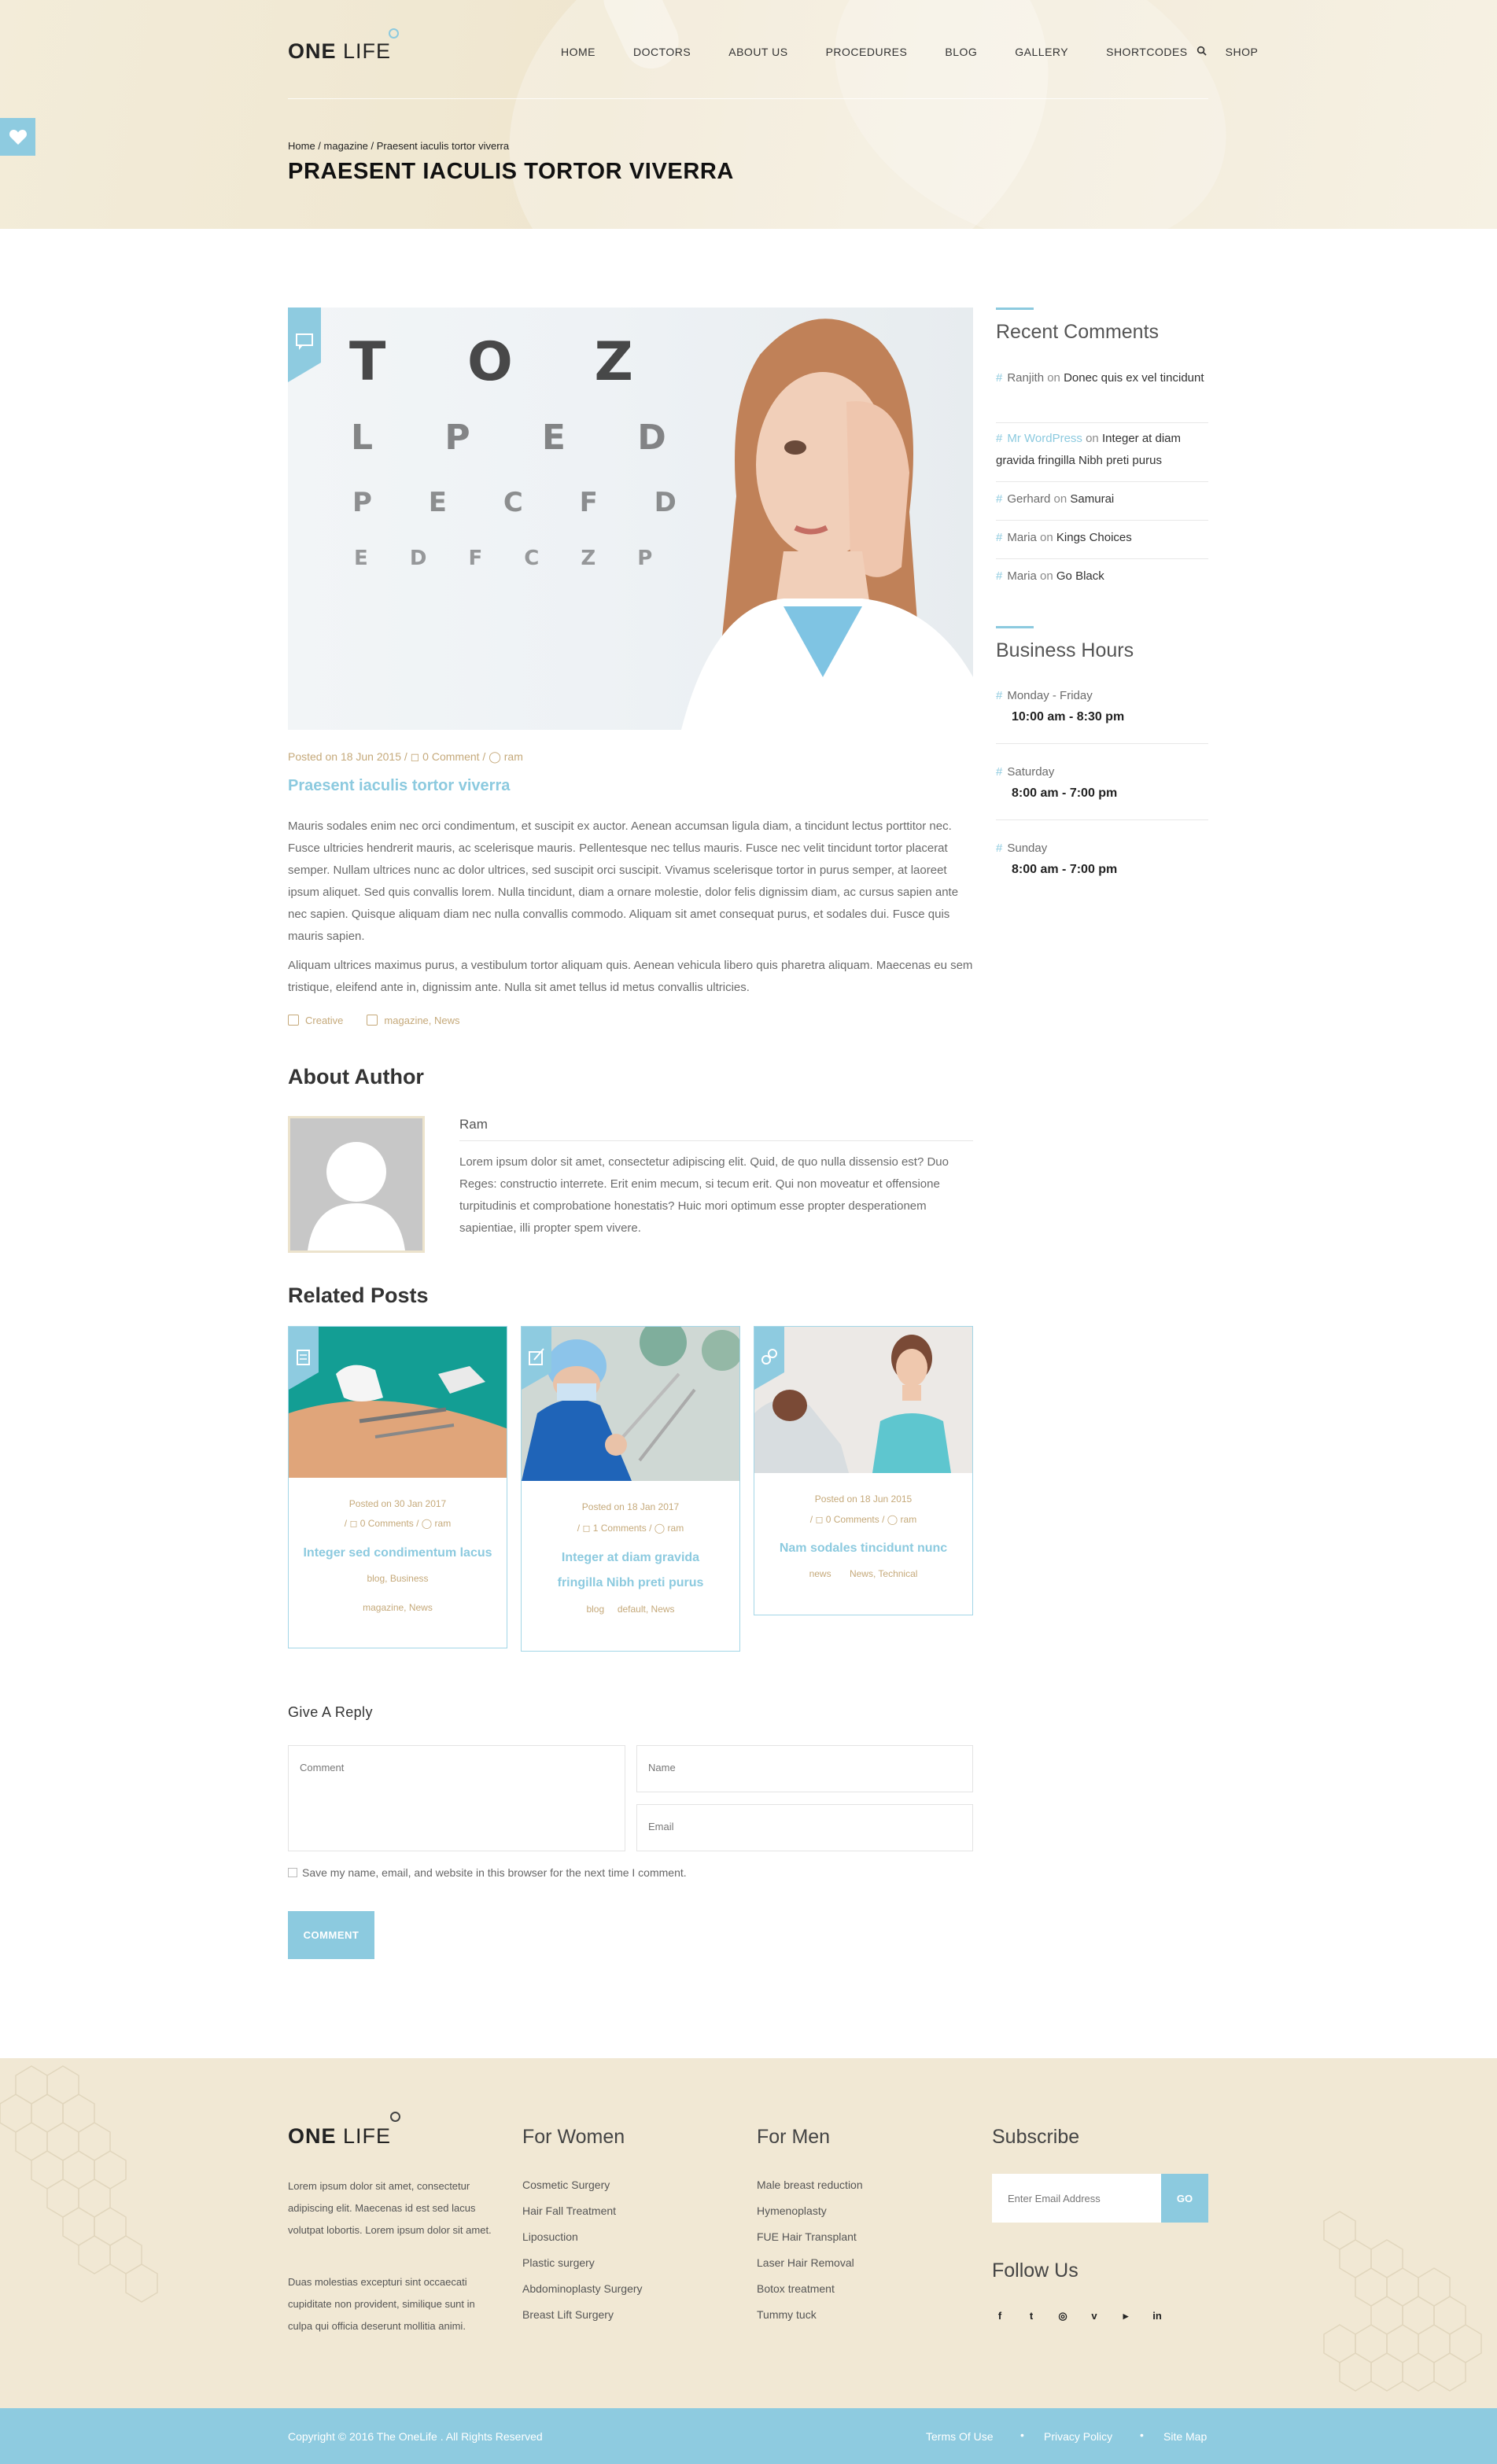 The width and height of the screenshot is (1497, 2464). What do you see at coordinates (792, 2210) in the screenshot?
I see `footer-link: Hymenoplasty` at bounding box center [792, 2210].